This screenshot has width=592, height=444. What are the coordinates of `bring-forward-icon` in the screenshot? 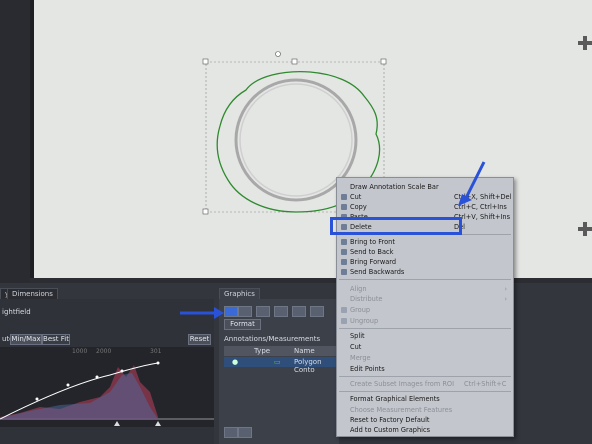 It's located at (344, 262).